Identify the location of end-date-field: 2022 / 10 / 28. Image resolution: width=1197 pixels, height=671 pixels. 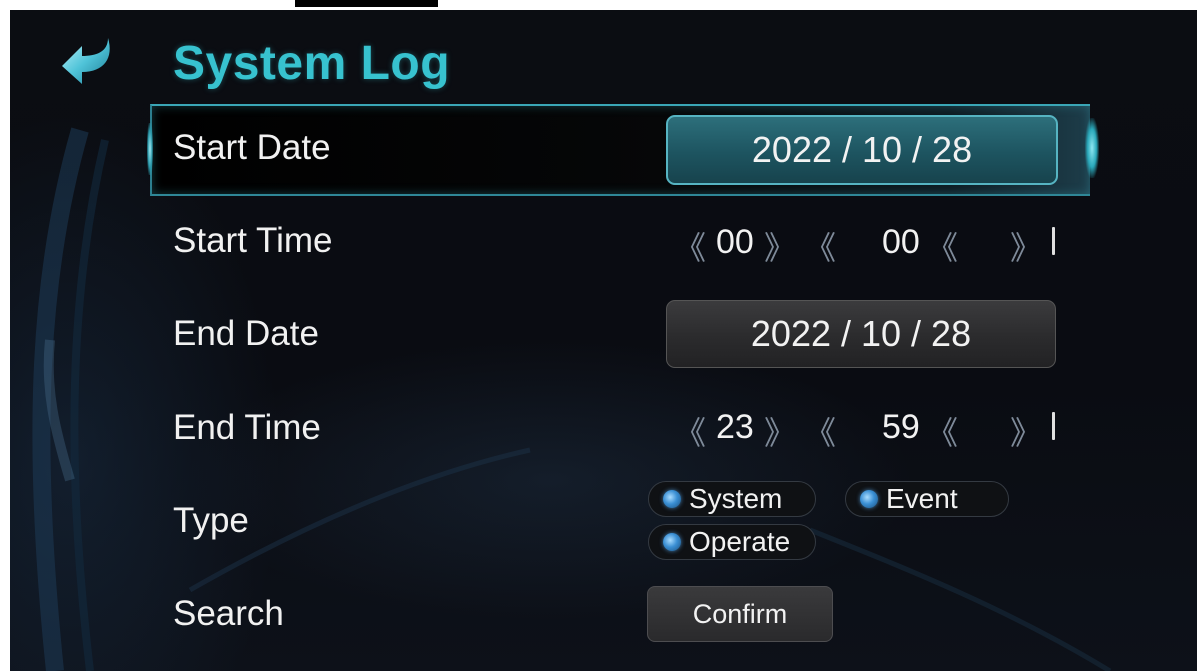
(861, 334).